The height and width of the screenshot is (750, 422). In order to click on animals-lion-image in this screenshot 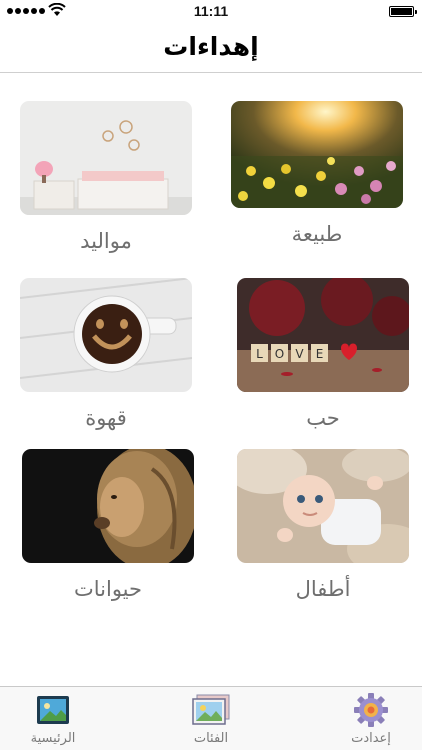, I will do `click(108, 506)`.